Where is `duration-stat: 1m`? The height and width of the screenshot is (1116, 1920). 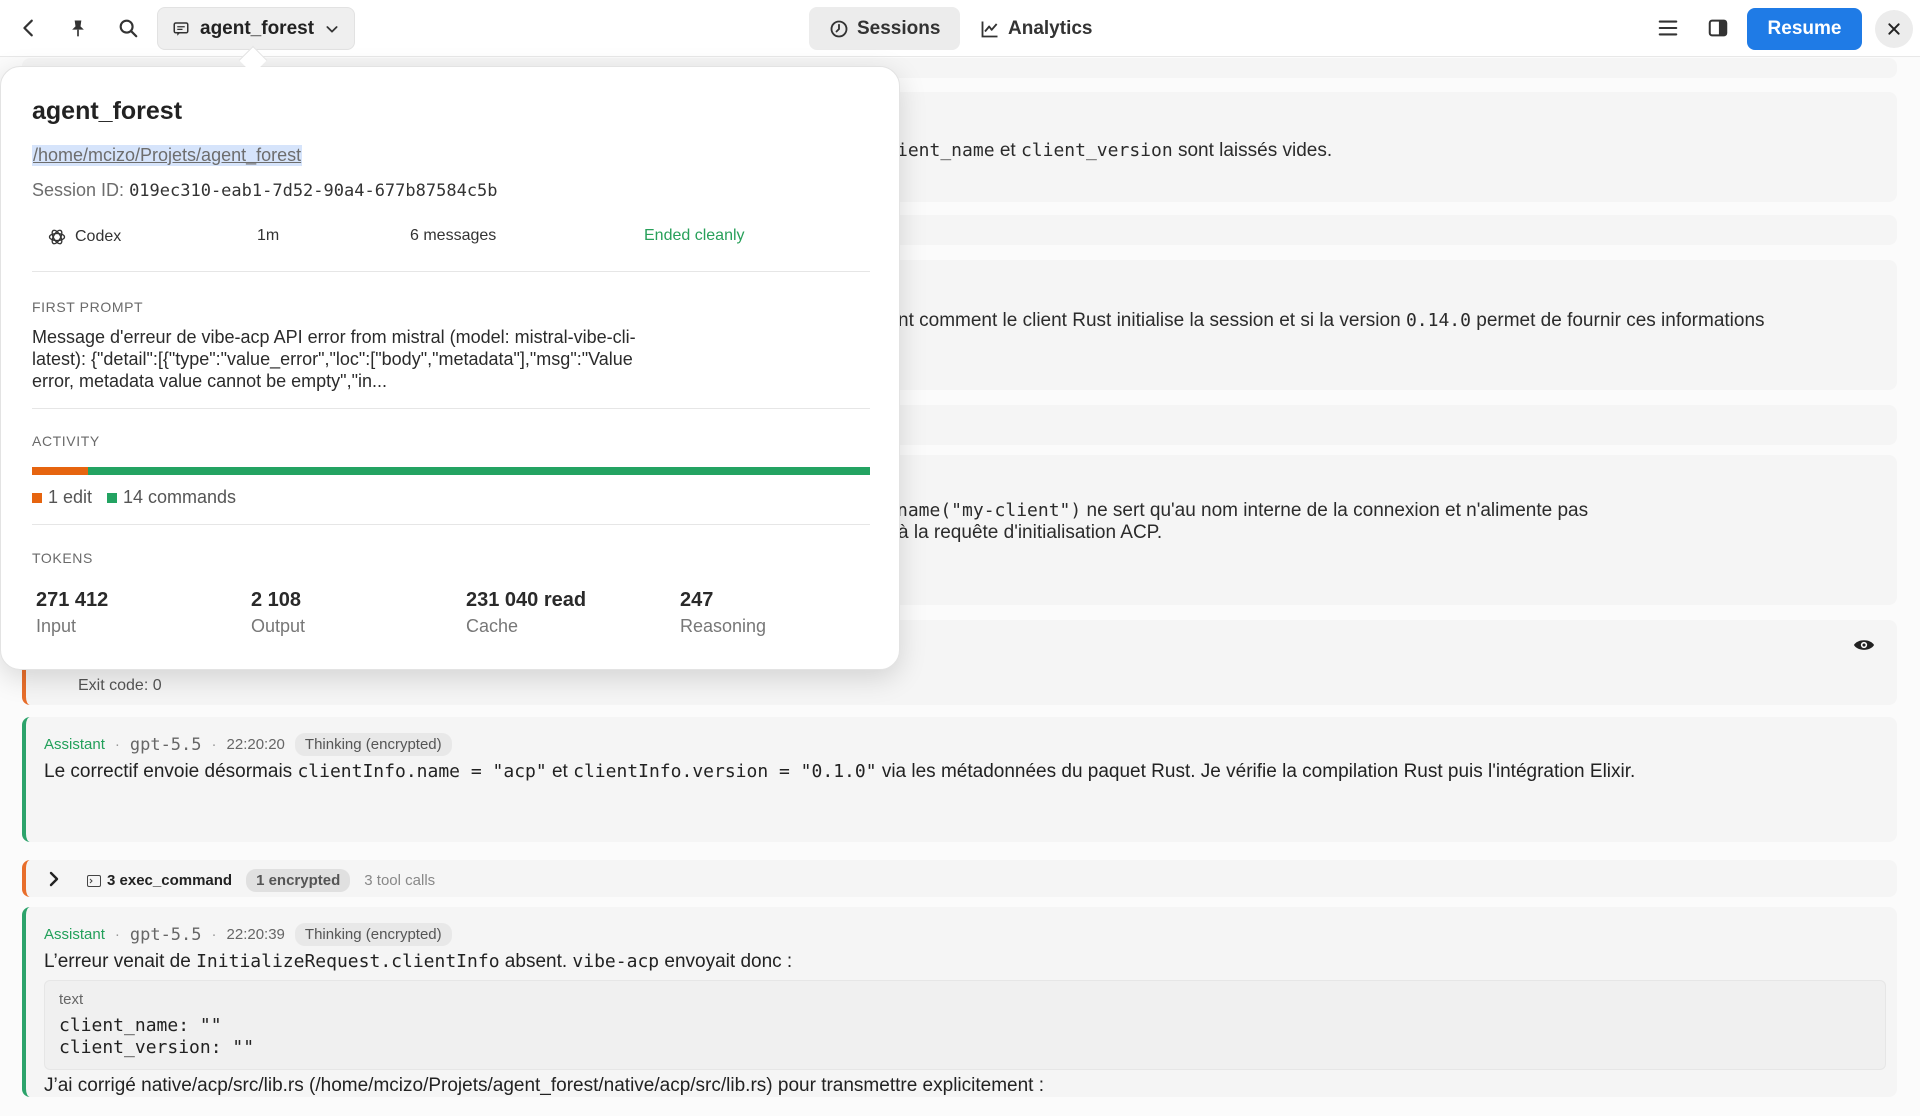 duration-stat: 1m is located at coordinates (268, 235).